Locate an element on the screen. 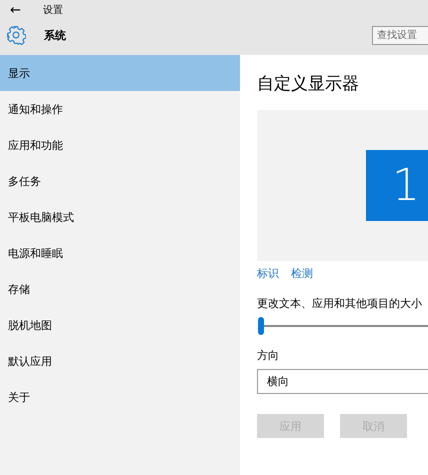 The height and width of the screenshot is (475, 428). scale-label: 更改文本、应用和其他项目的大小 is located at coordinates (340, 303).